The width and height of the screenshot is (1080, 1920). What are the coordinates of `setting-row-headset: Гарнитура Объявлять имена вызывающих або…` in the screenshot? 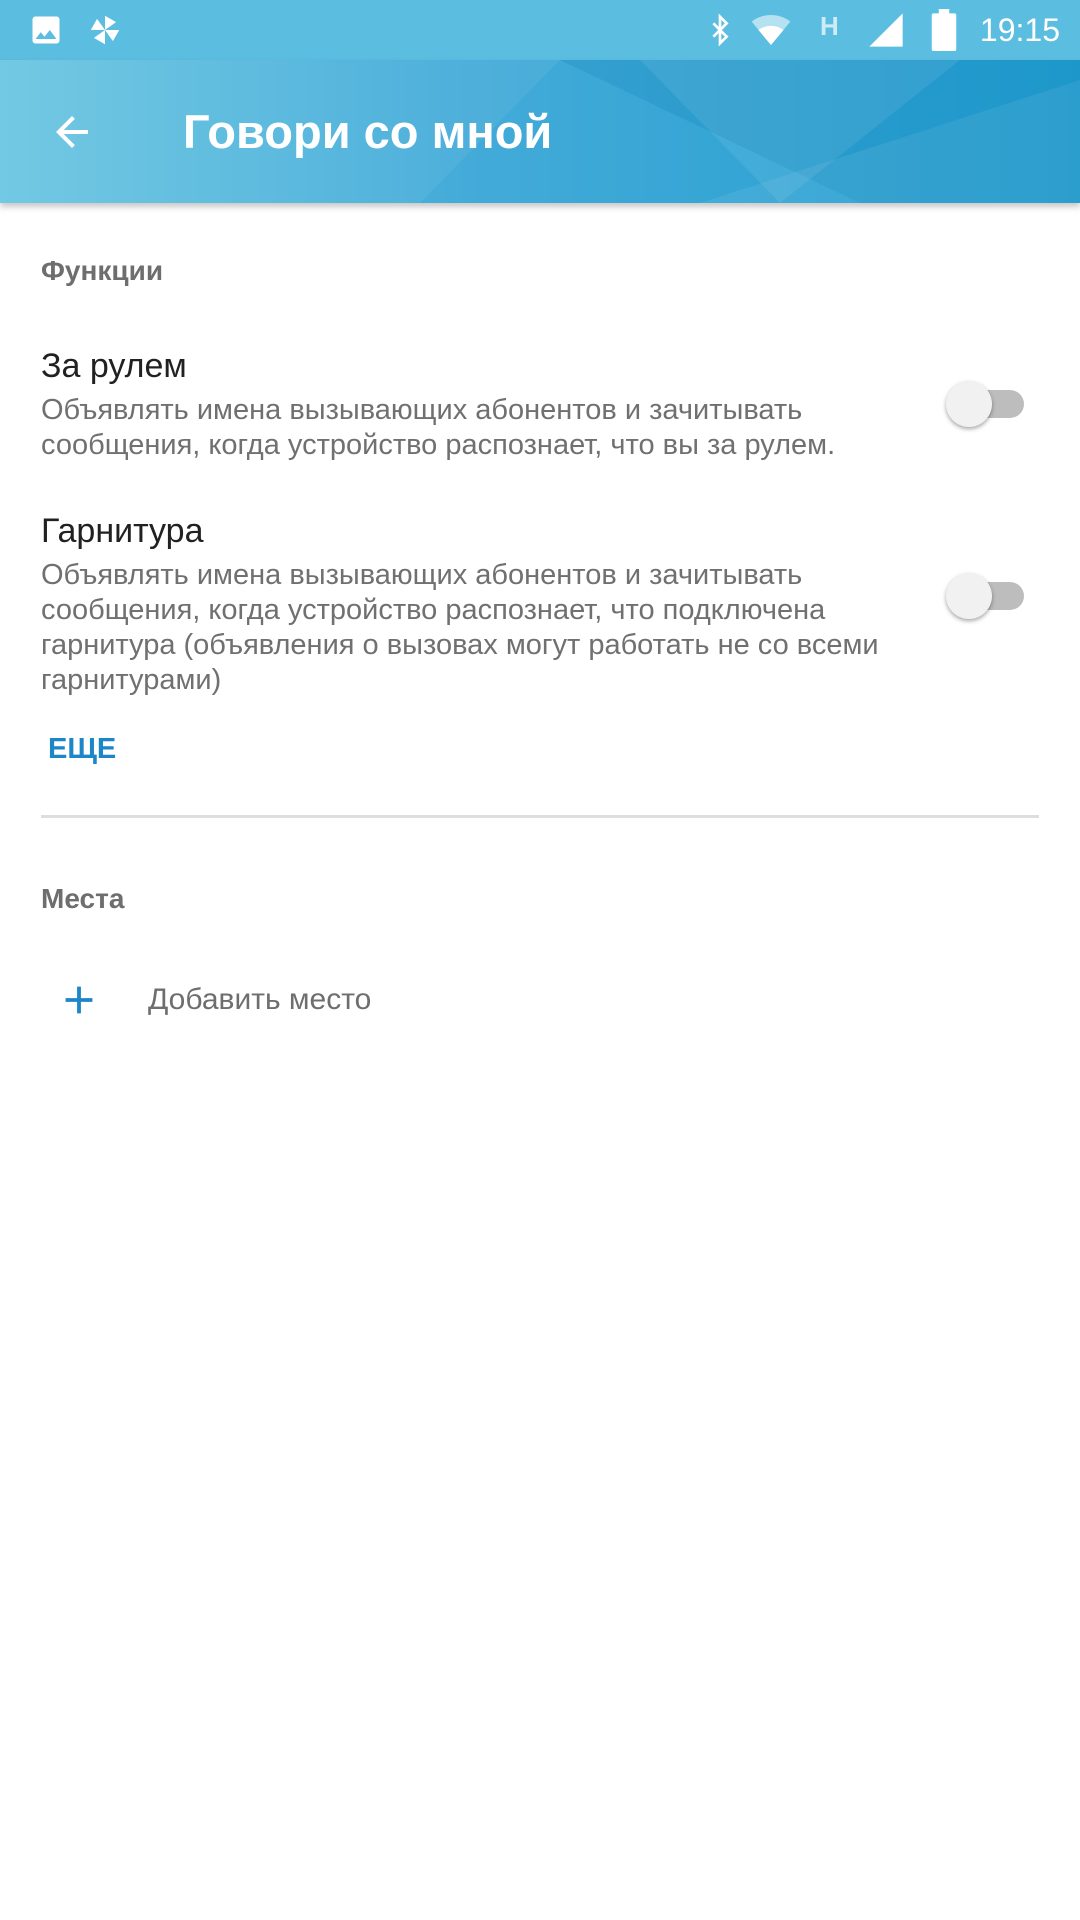 It's located at (540, 608).